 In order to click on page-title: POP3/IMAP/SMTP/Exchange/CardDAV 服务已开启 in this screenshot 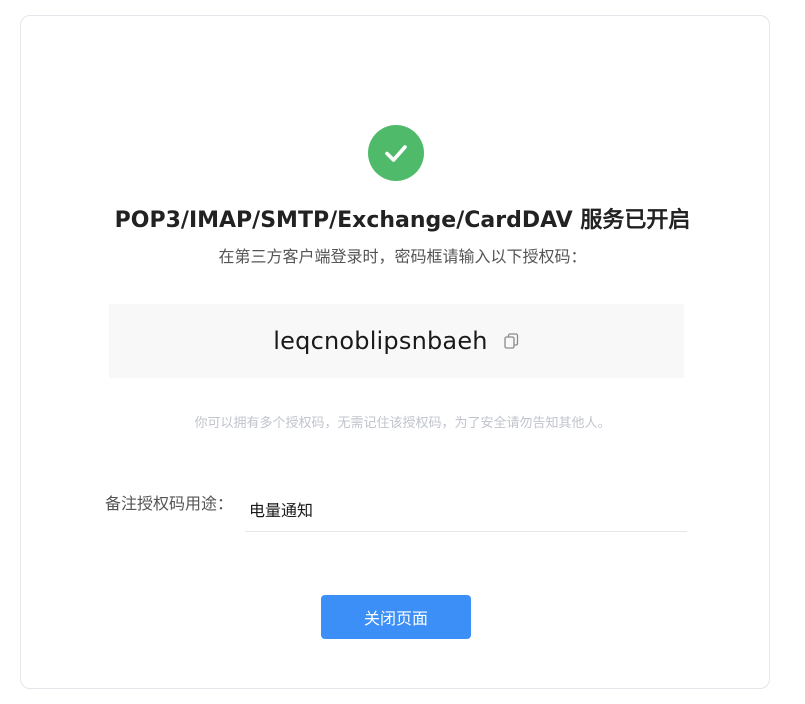, I will do `click(402, 220)`.